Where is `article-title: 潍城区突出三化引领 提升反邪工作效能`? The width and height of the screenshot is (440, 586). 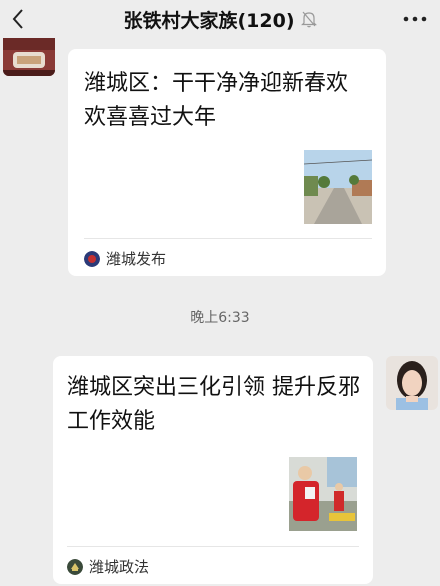 article-title: 潍城区突出三化引领 提升反邪工作效能 is located at coordinates (213, 404).